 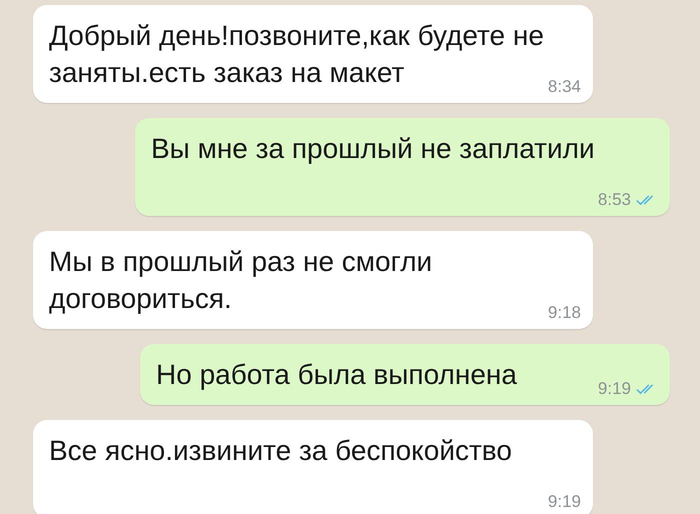 What do you see at coordinates (564, 87) in the screenshot?
I see `message-time: 8:34` at bounding box center [564, 87].